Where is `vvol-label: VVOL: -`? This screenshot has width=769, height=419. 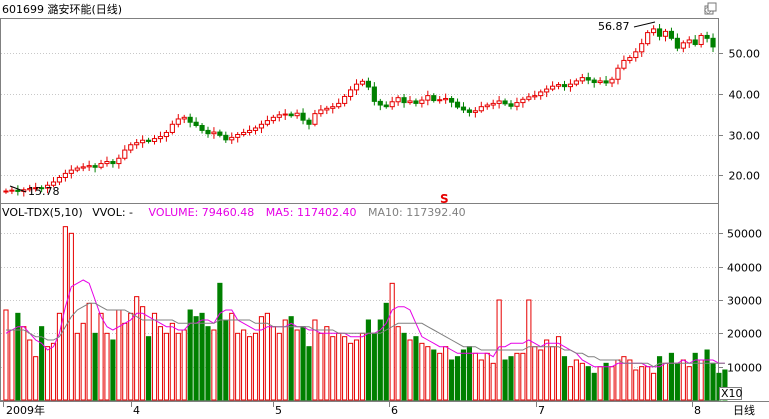
vvol-label: VVOL: - is located at coordinates (112, 212).